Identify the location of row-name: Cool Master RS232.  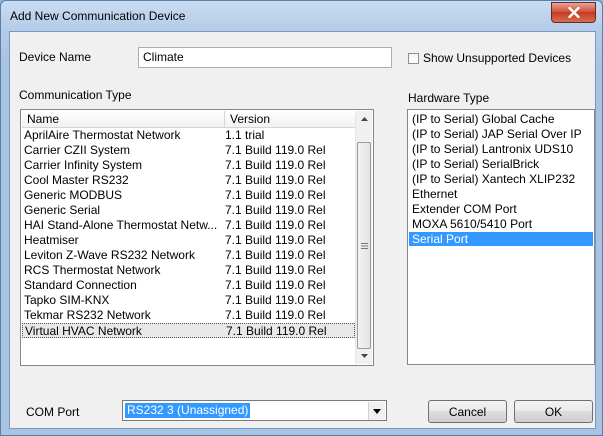
(76, 180).